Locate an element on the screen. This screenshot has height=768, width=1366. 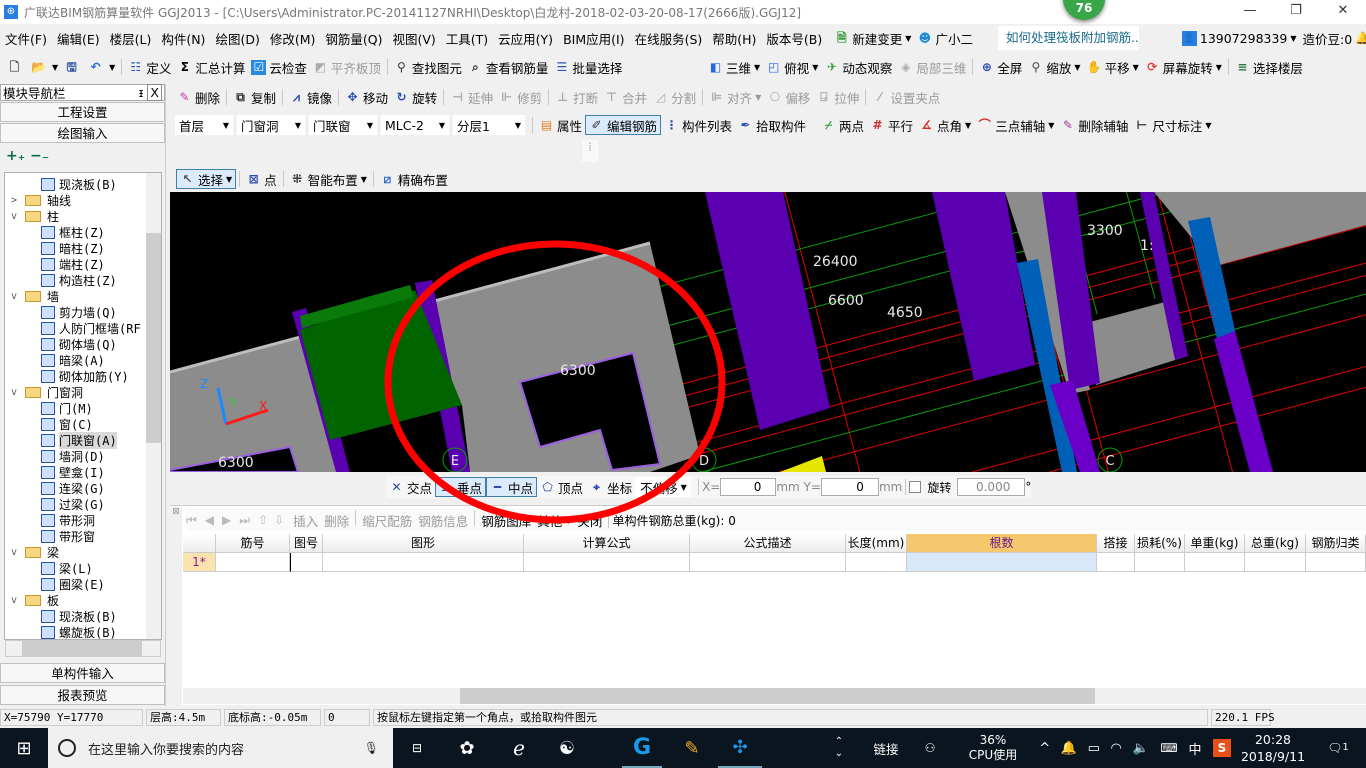
fan-app-icon: ✿ is located at coordinates (467, 748).